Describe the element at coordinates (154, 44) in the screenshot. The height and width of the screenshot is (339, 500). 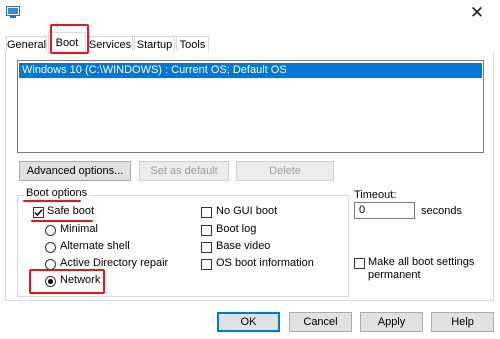
I see `tab-startup: Startup` at that location.